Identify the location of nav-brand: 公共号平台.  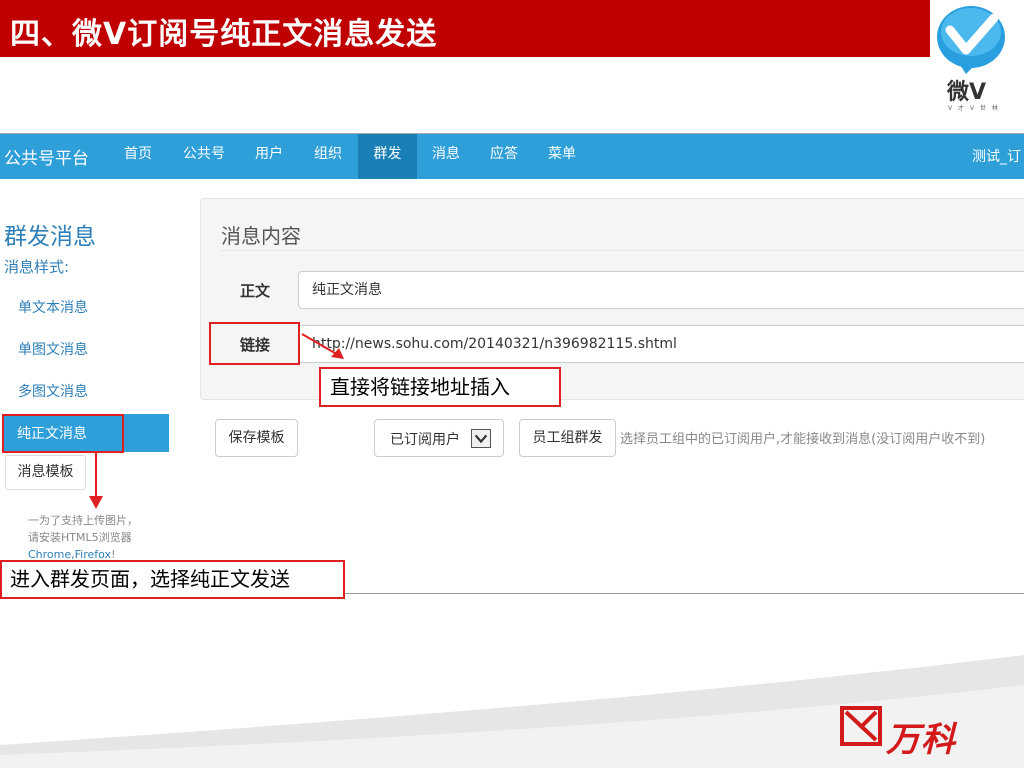
(46, 156).